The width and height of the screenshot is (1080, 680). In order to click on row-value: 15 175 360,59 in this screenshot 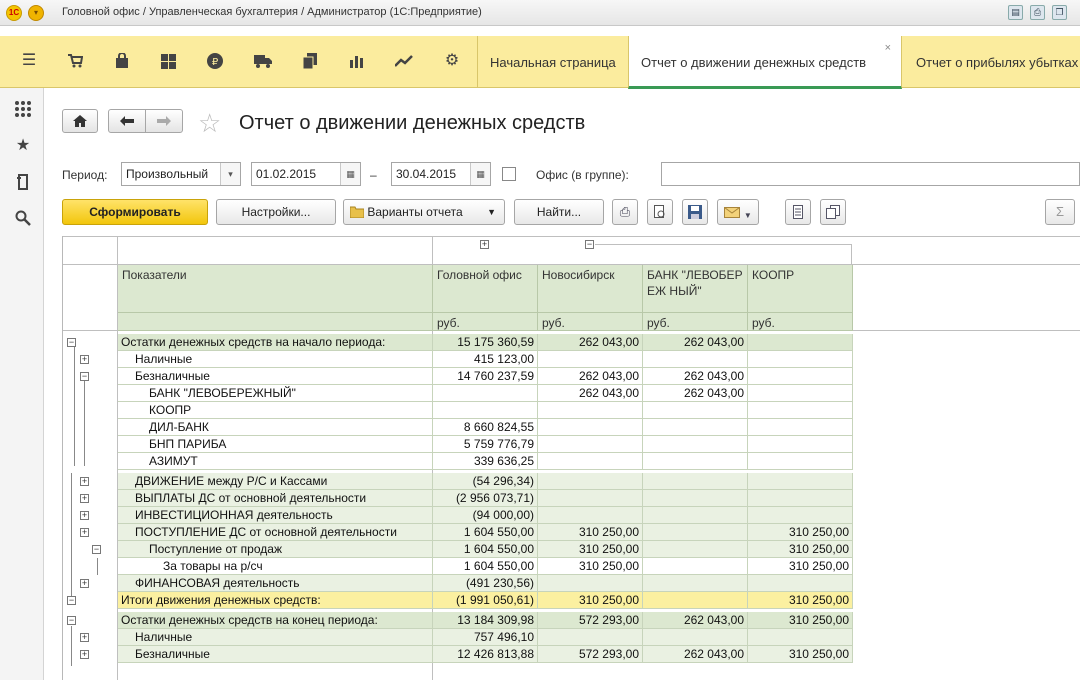, I will do `click(485, 342)`.